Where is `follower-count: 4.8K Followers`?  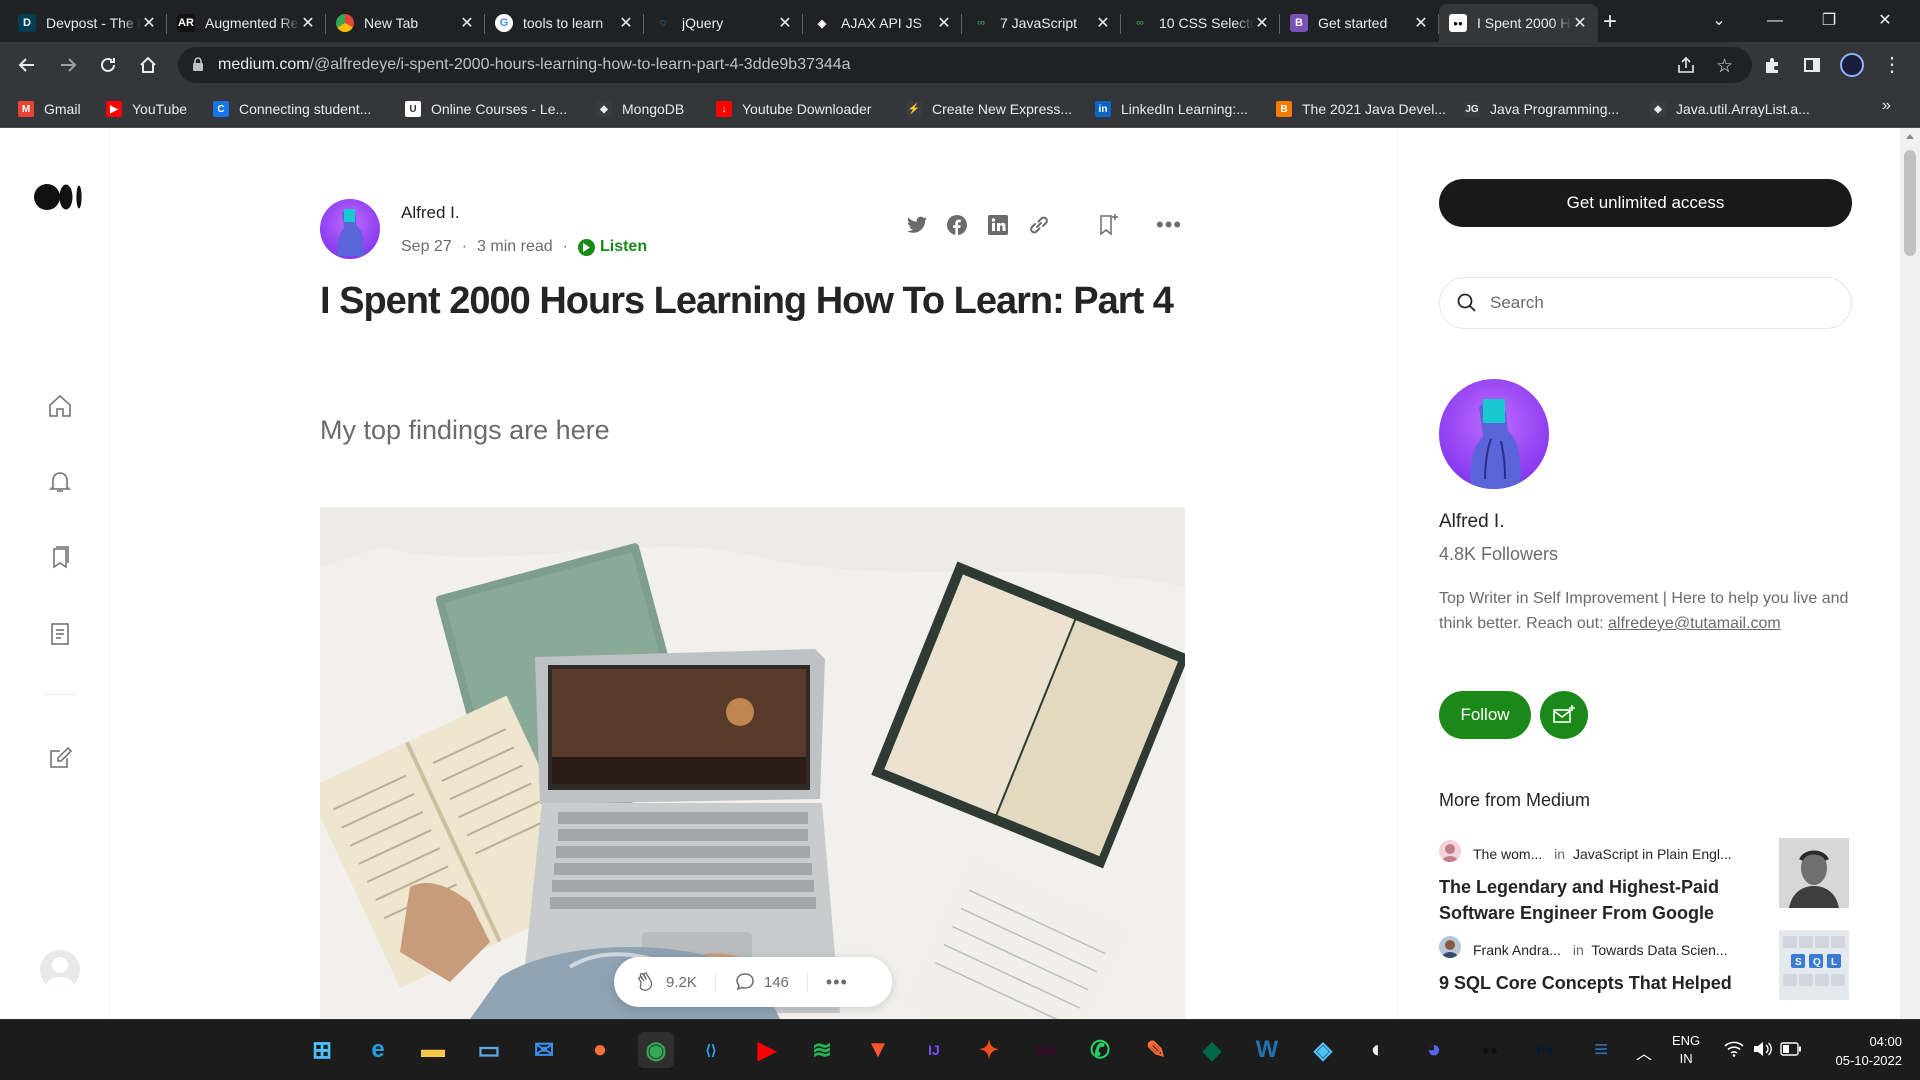
follower-count: 4.8K Followers is located at coordinates (1498, 554).